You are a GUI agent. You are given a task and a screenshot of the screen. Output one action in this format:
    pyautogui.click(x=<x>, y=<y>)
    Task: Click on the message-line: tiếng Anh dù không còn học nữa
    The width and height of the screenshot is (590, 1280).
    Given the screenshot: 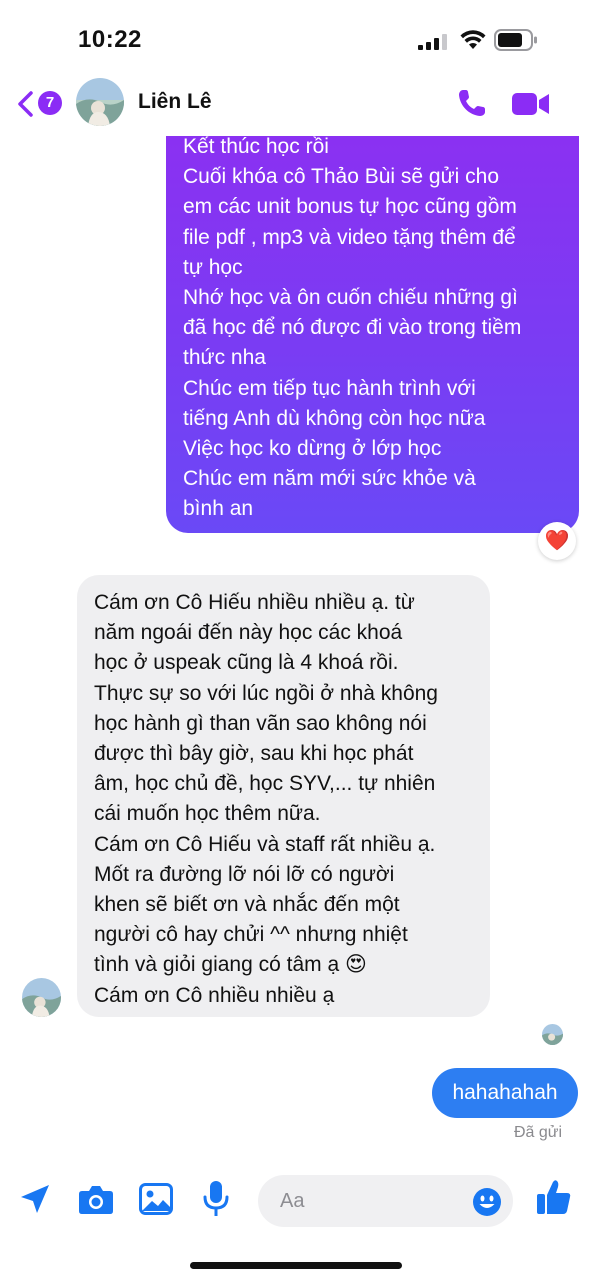 What is the action you would take?
    pyautogui.click(x=334, y=418)
    